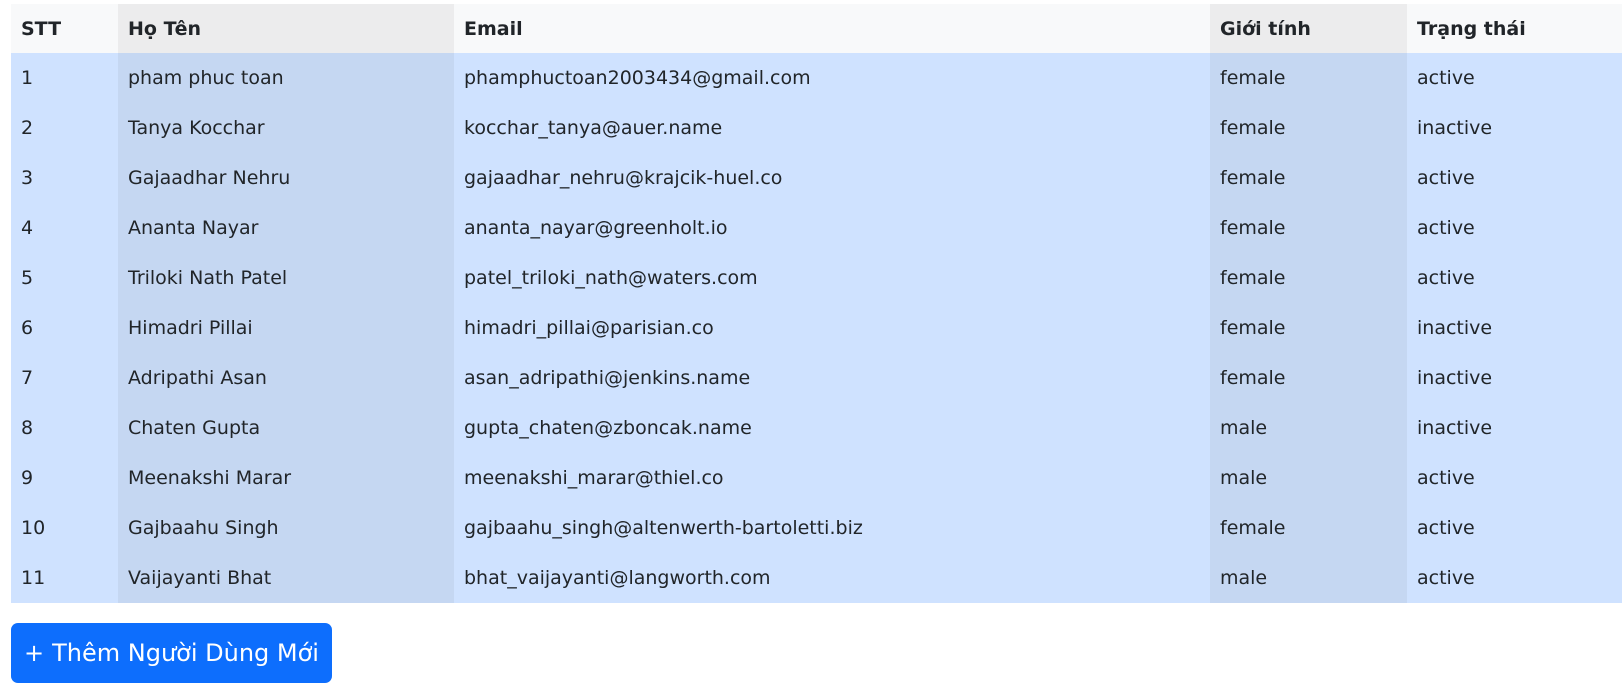 This screenshot has height=692, width=1622. Describe the element at coordinates (64, 328) in the screenshot. I see `cell-stt: 6` at that location.